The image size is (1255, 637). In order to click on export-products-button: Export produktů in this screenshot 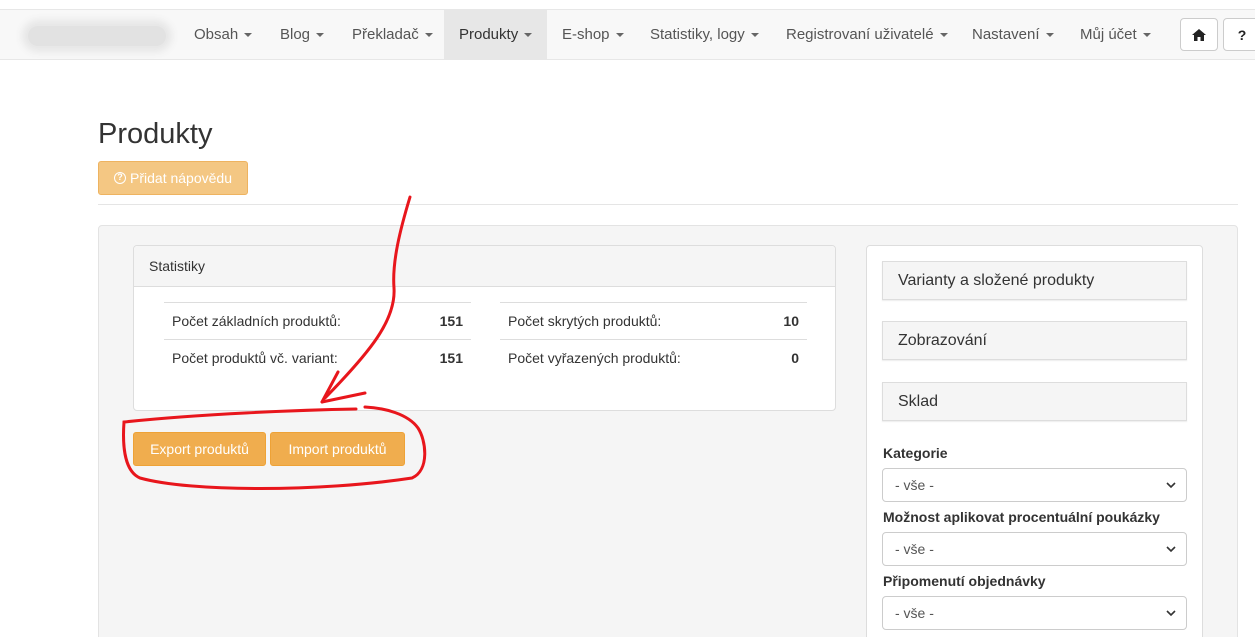, I will do `click(199, 449)`.